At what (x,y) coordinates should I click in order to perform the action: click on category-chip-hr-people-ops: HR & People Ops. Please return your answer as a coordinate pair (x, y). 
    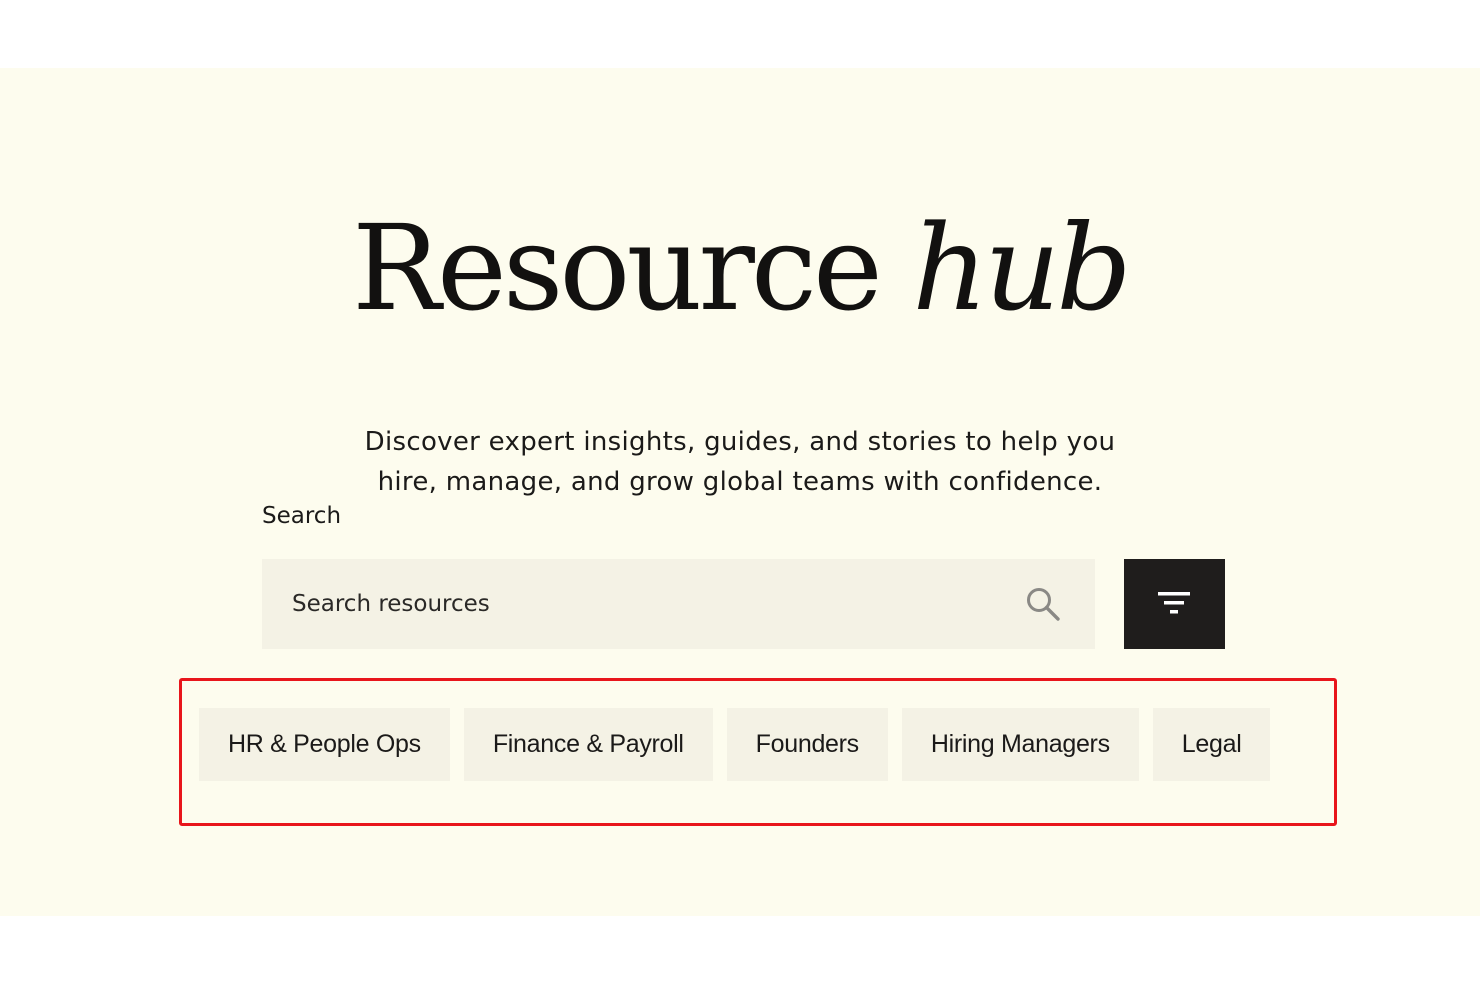
    Looking at the image, I should click on (324, 744).